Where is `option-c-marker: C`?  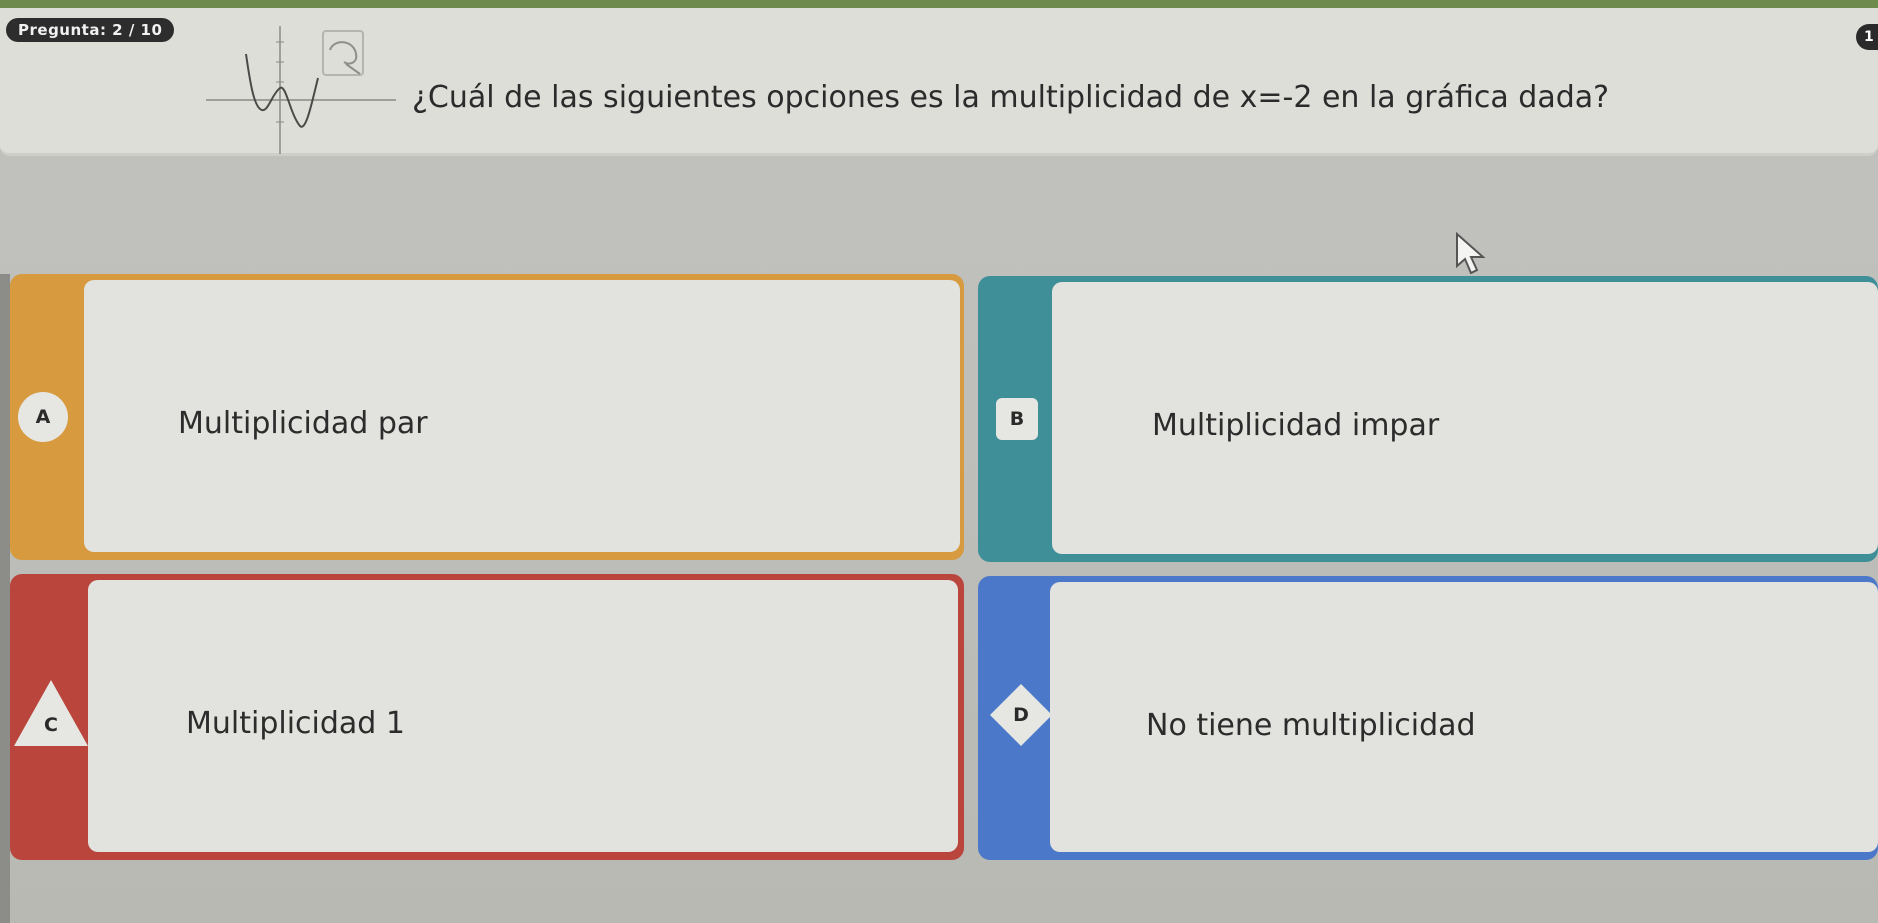 option-c-marker: C is located at coordinates (51, 713).